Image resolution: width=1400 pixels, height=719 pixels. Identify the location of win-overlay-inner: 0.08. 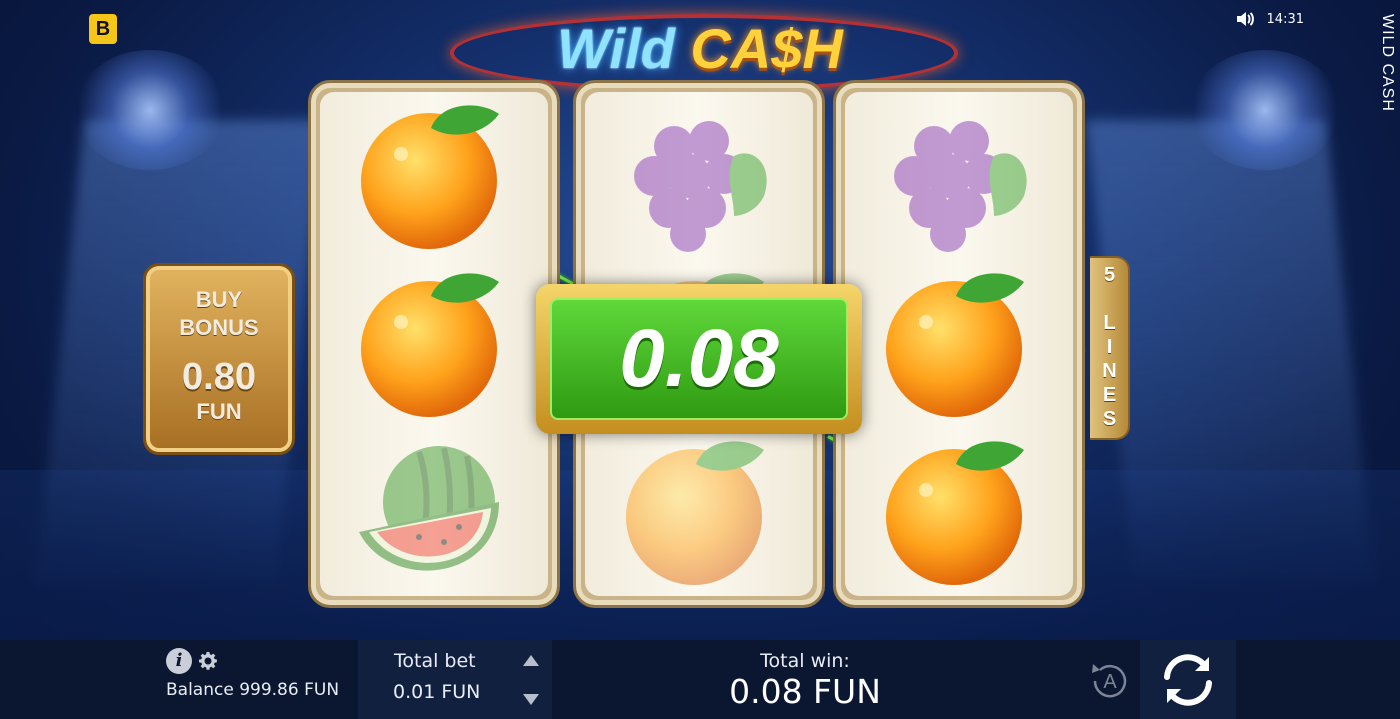
(699, 359).